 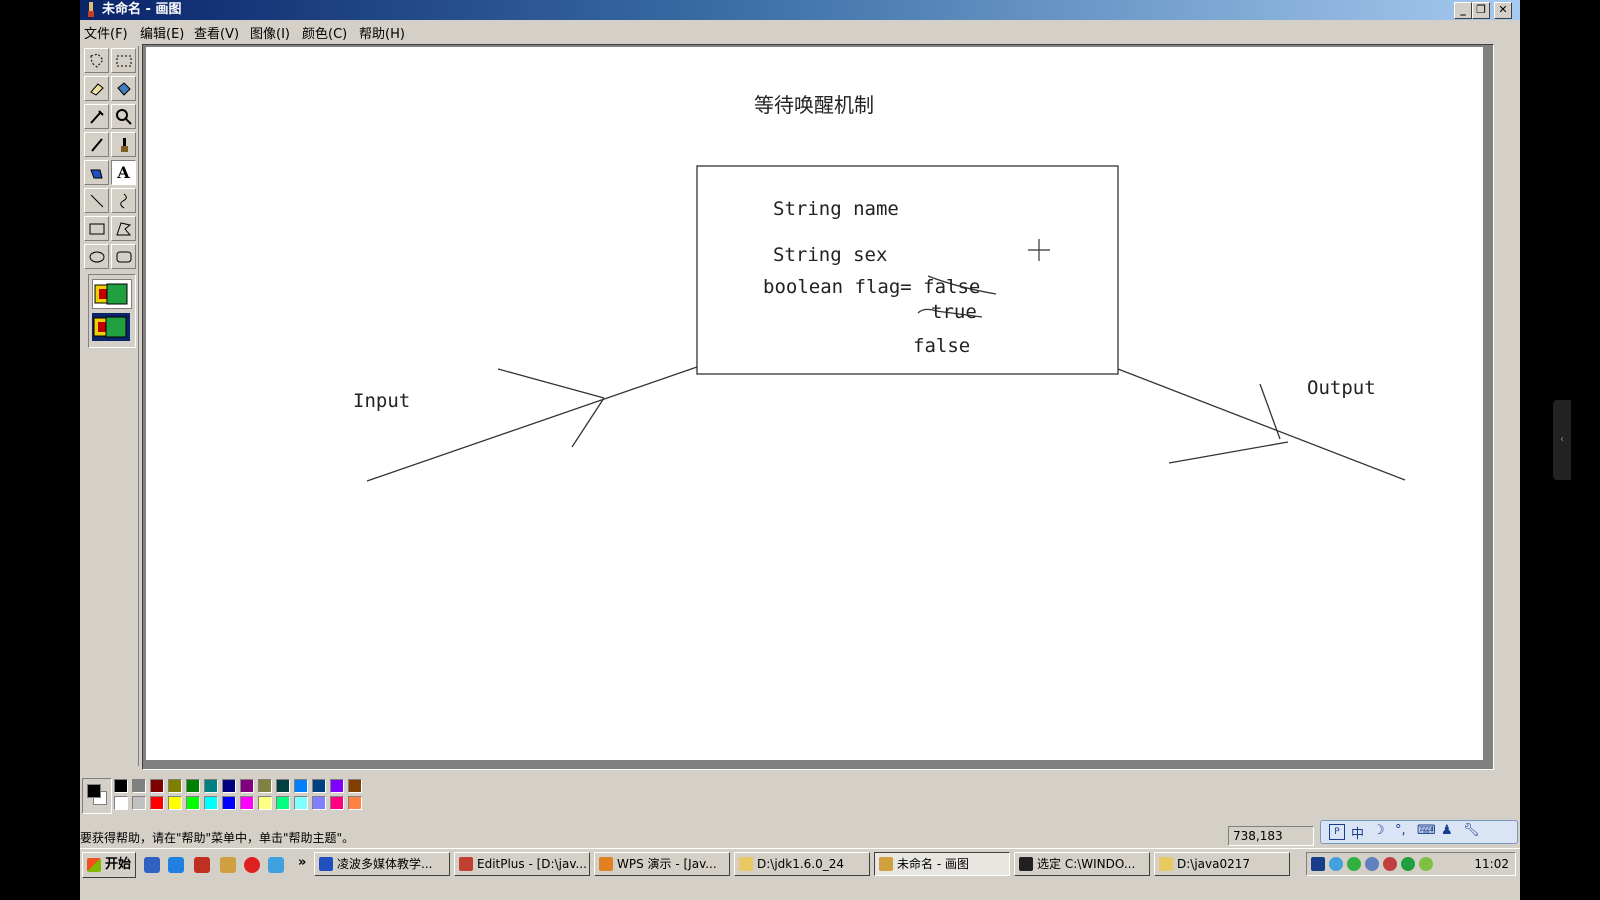 I want to click on ime-language-bar: P 中 ☽ °, ⌨ ♟ 🔧︎, so click(x=1419, y=832).